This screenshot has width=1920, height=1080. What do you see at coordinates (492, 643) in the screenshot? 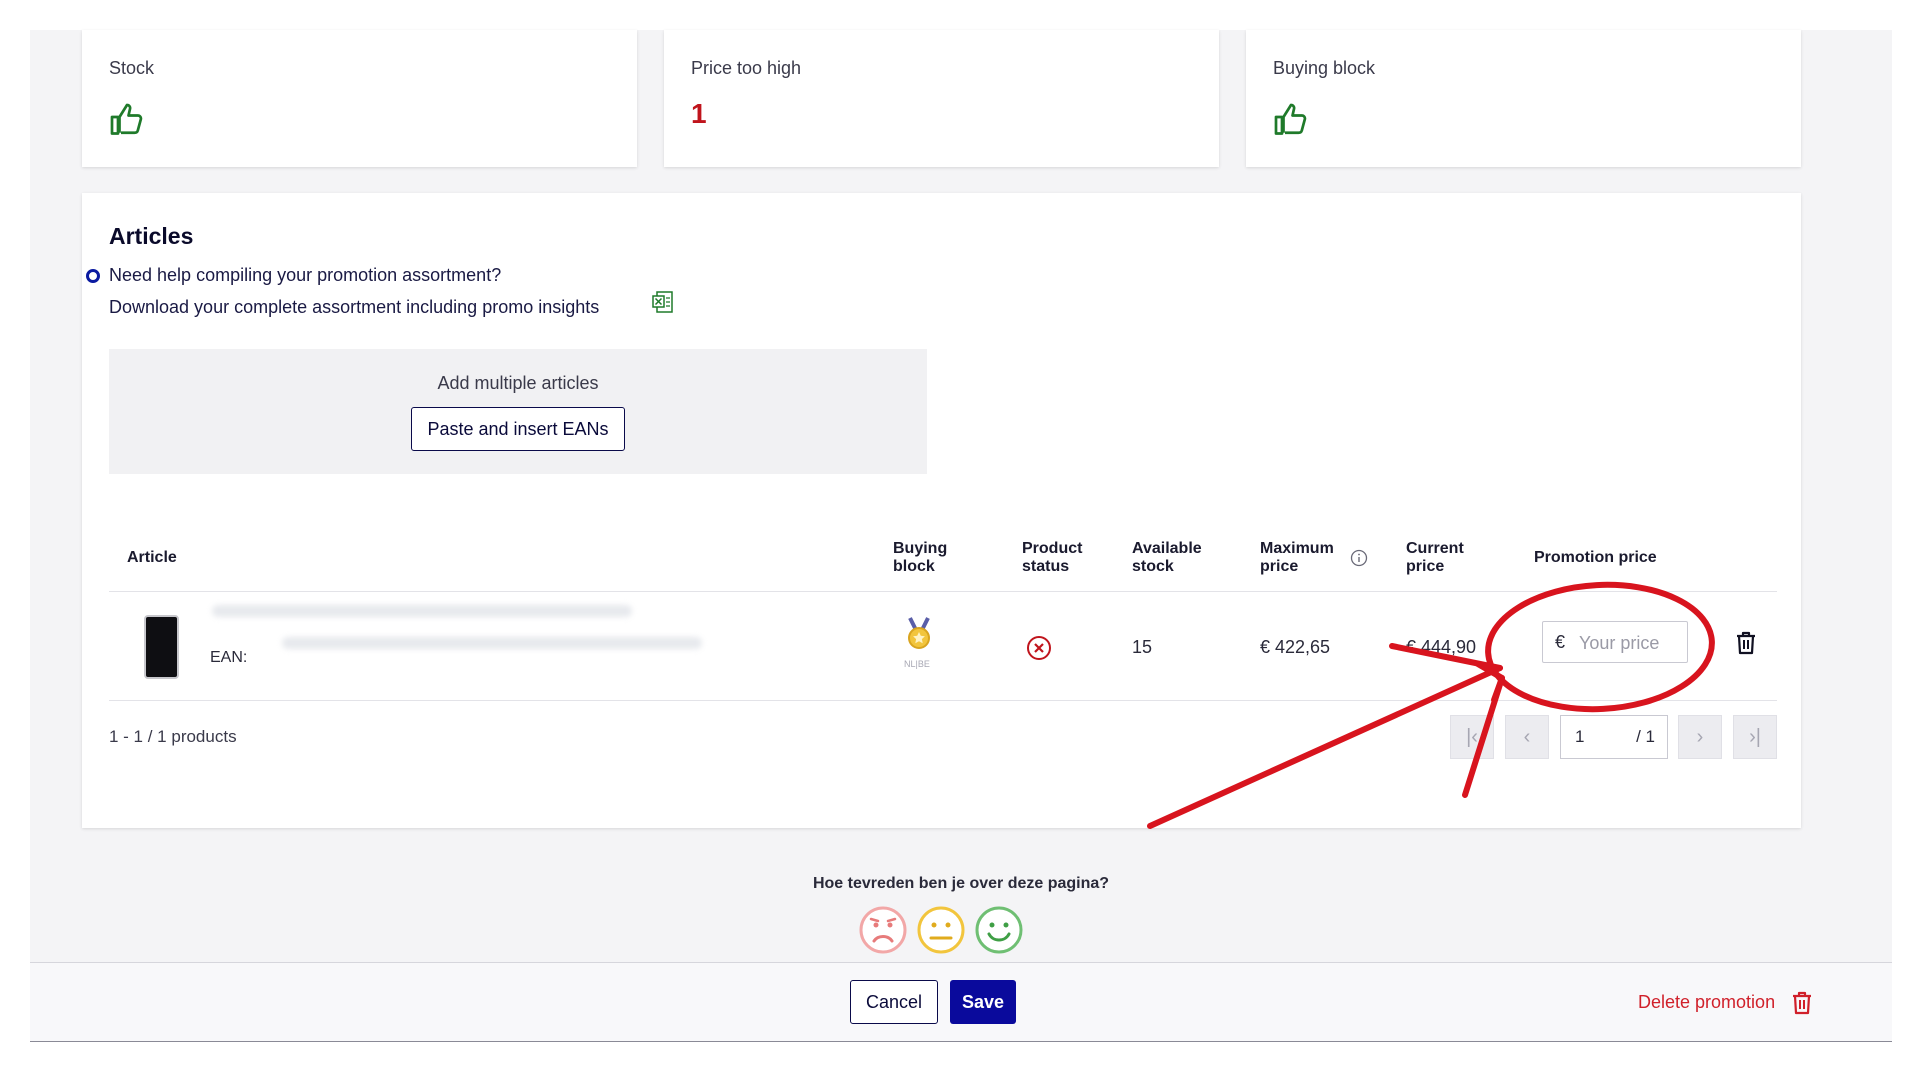
I see `blurred-product-subtitle` at bounding box center [492, 643].